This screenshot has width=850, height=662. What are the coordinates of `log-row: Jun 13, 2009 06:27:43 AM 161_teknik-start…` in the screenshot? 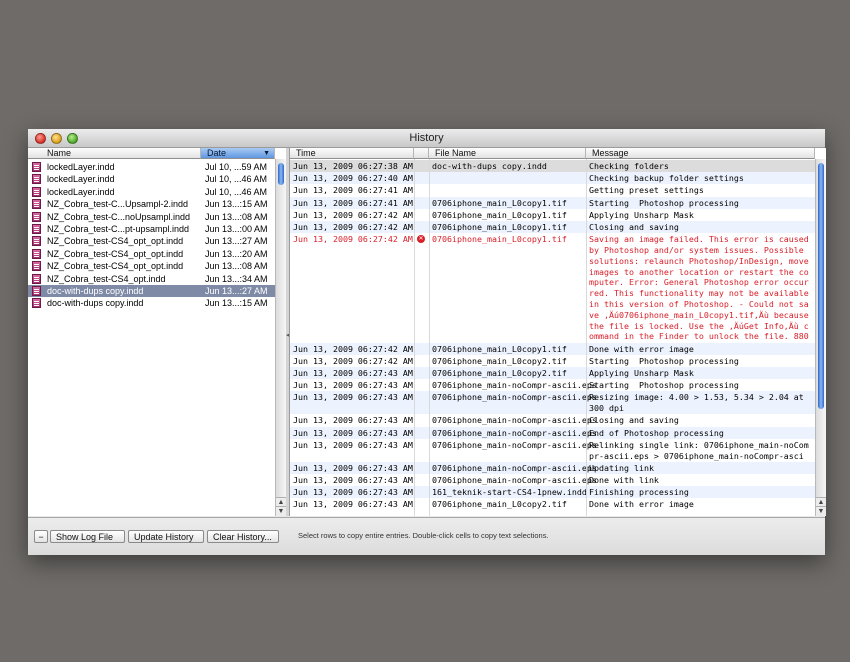 It's located at (552, 492).